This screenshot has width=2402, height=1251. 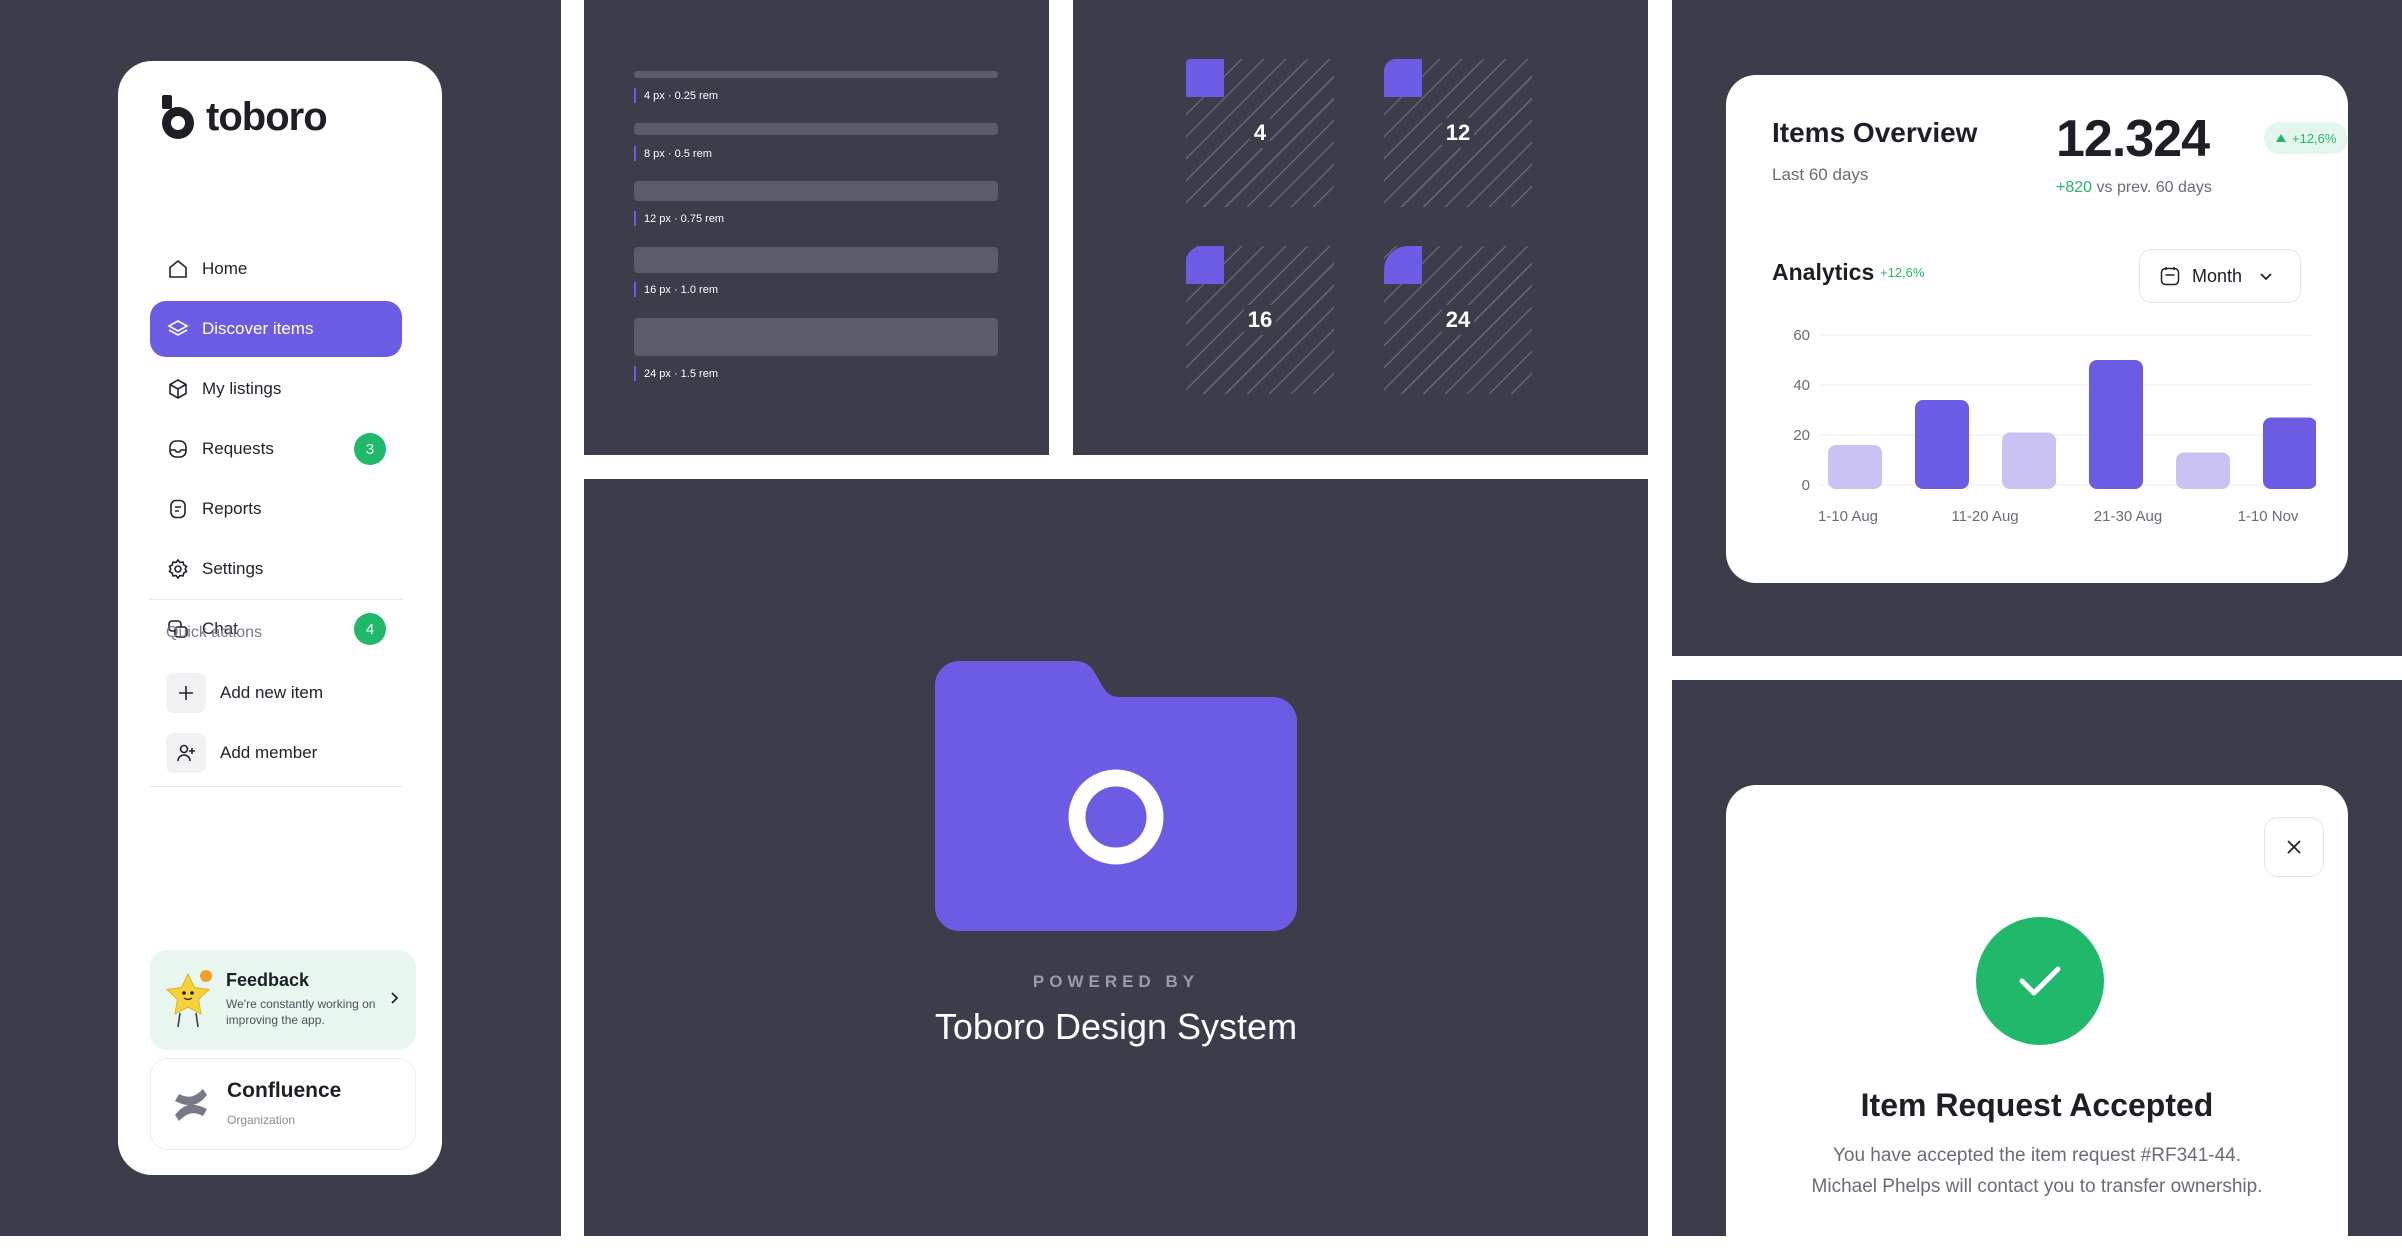 I want to click on overview-delta: +820 vs prev. 60 days, so click(x=2134, y=188).